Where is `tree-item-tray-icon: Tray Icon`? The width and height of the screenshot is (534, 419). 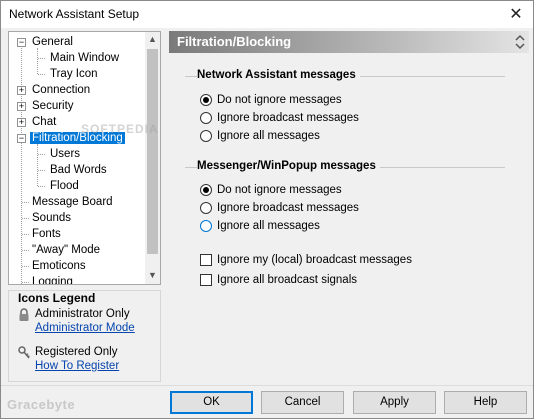
tree-item-tray-icon: Tray Icon is located at coordinates (74, 74).